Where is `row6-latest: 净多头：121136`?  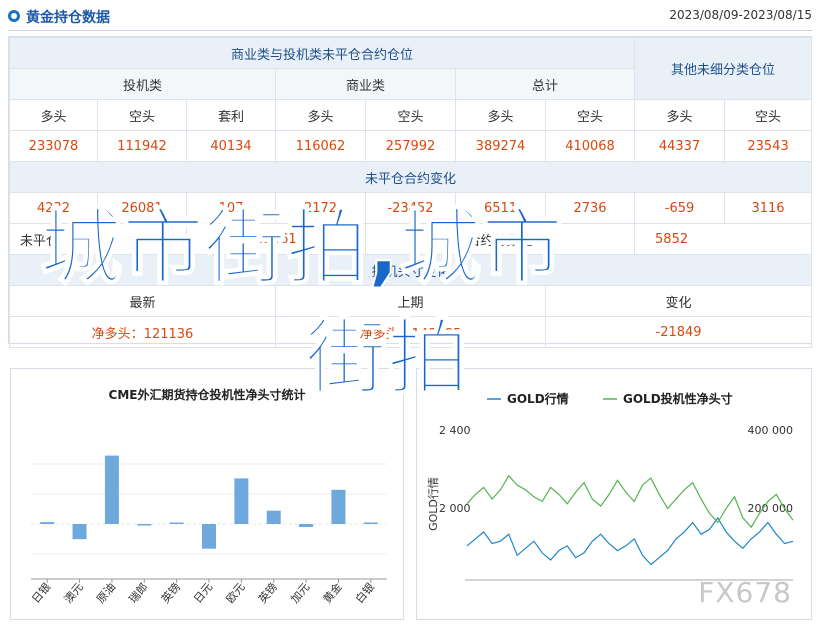
row6-latest: 净多头：121136 is located at coordinates (142, 332).